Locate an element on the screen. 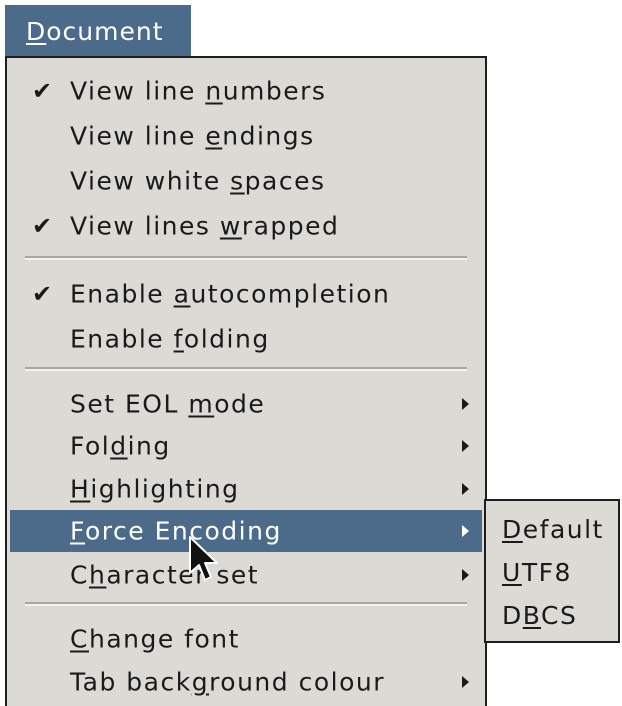 This screenshot has width=622, height=706. menu-item-label: Change font is located at coordinates (155, 639).